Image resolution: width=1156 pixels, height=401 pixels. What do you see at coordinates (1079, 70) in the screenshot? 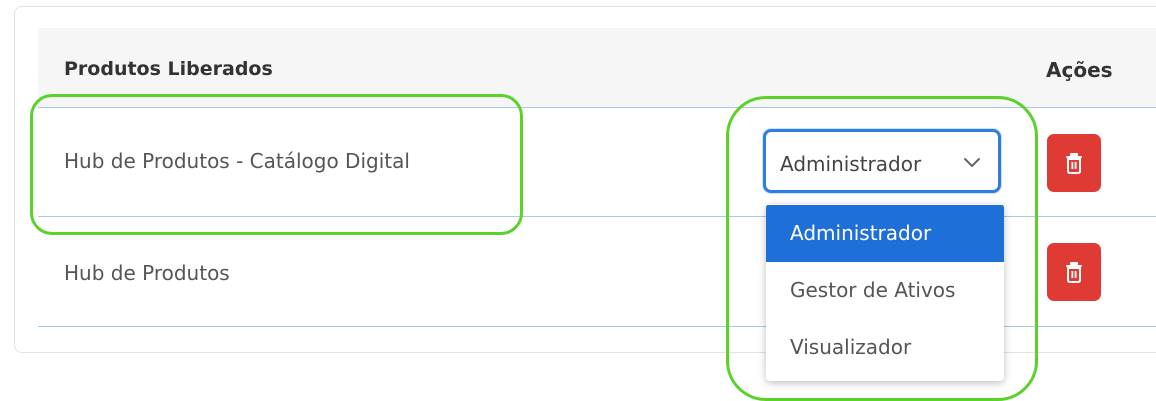
I see `column-header-actions: Ações` at bounding box center [1079, 70].